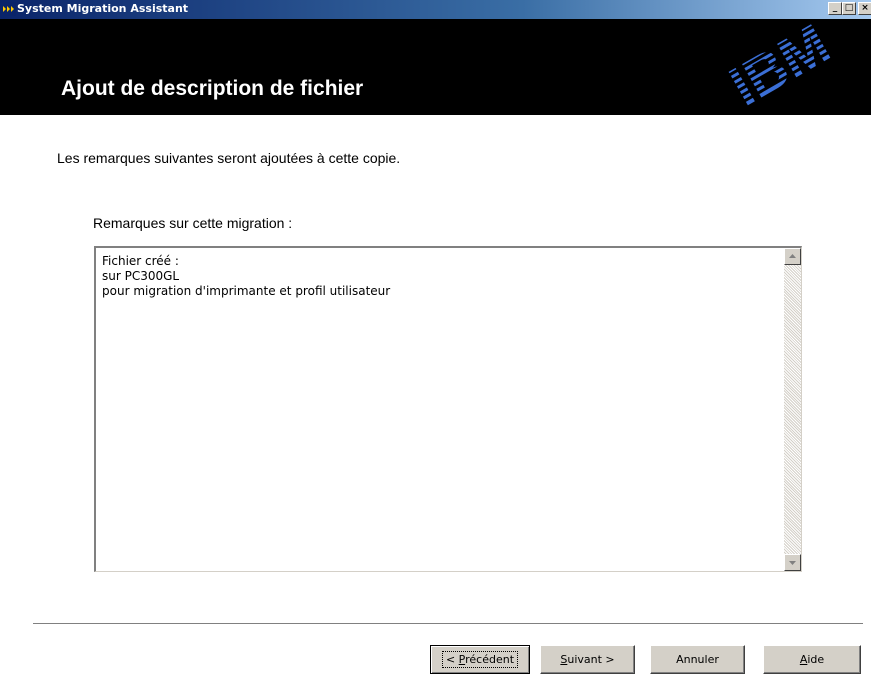 The image size is (871, 688). I want to click on notes-scrollbar, so click(792, 409).